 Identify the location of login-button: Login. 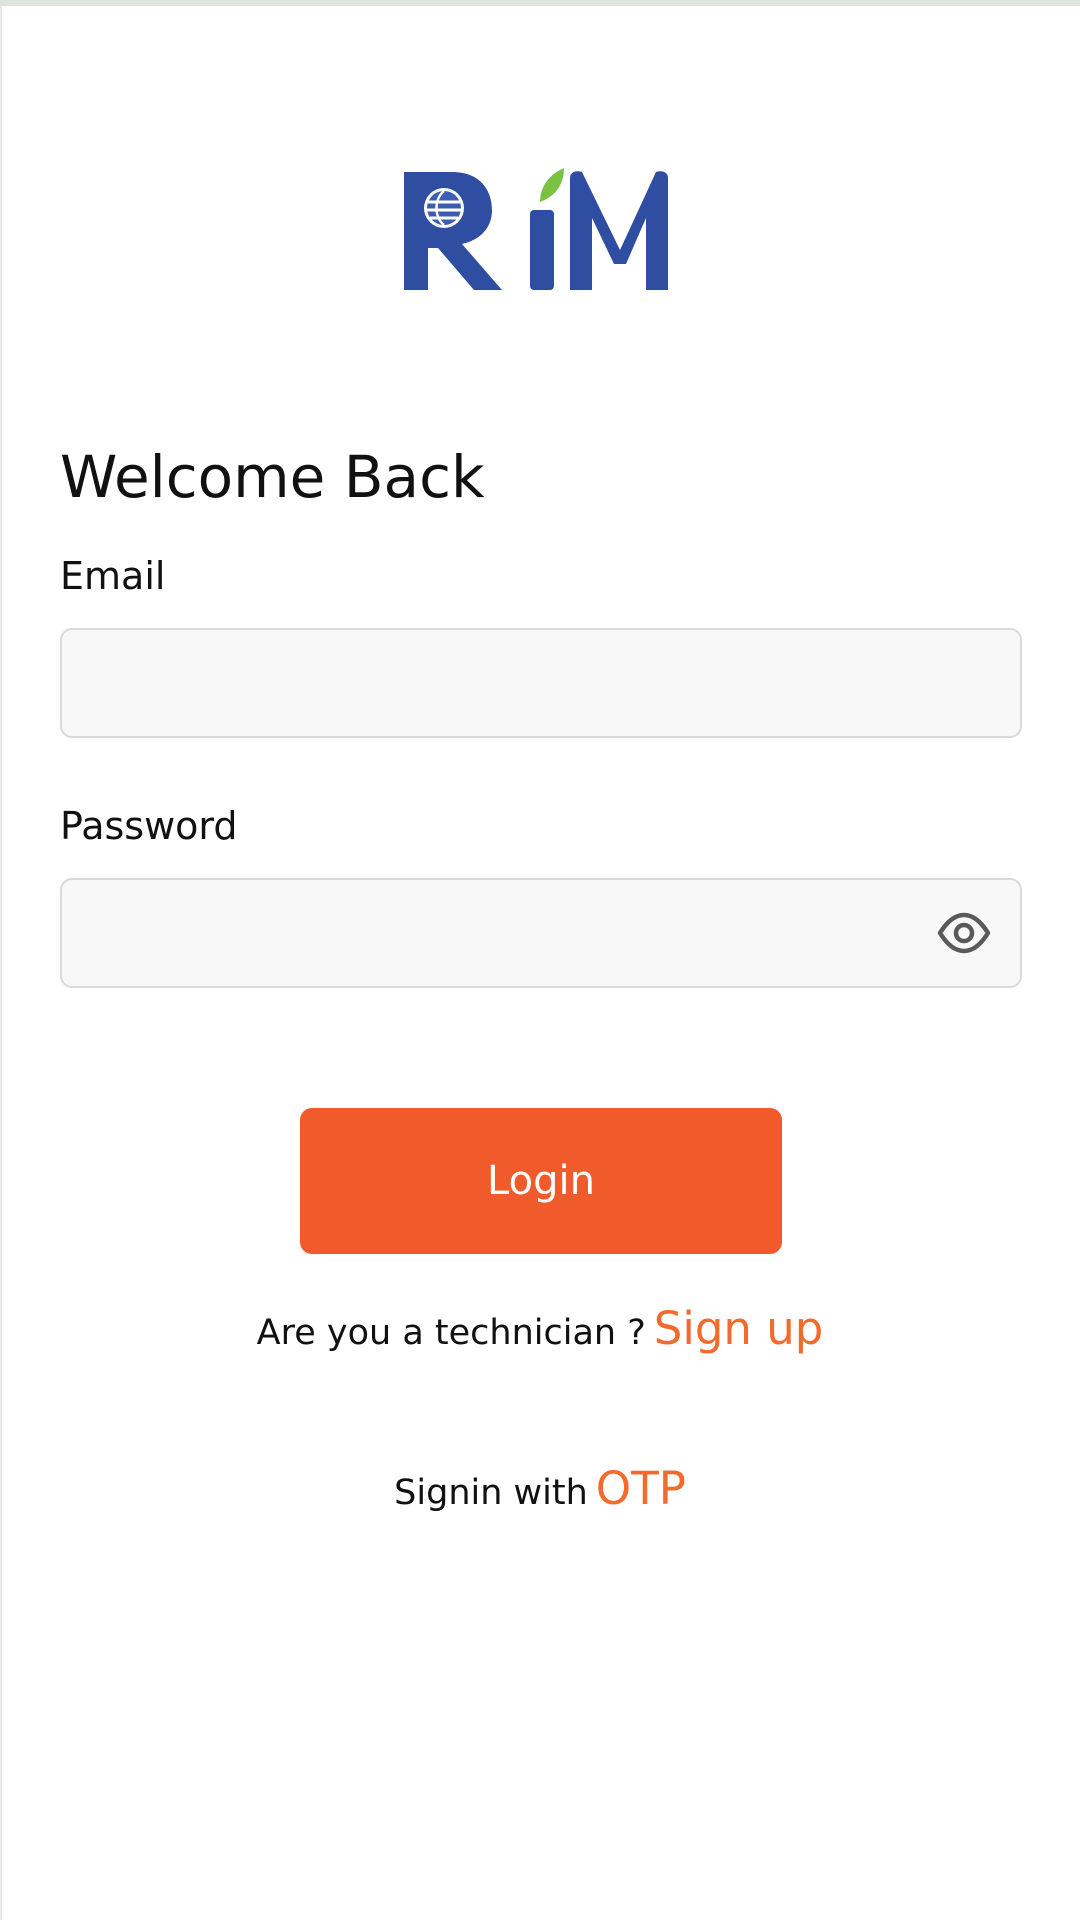
(541, 1181).